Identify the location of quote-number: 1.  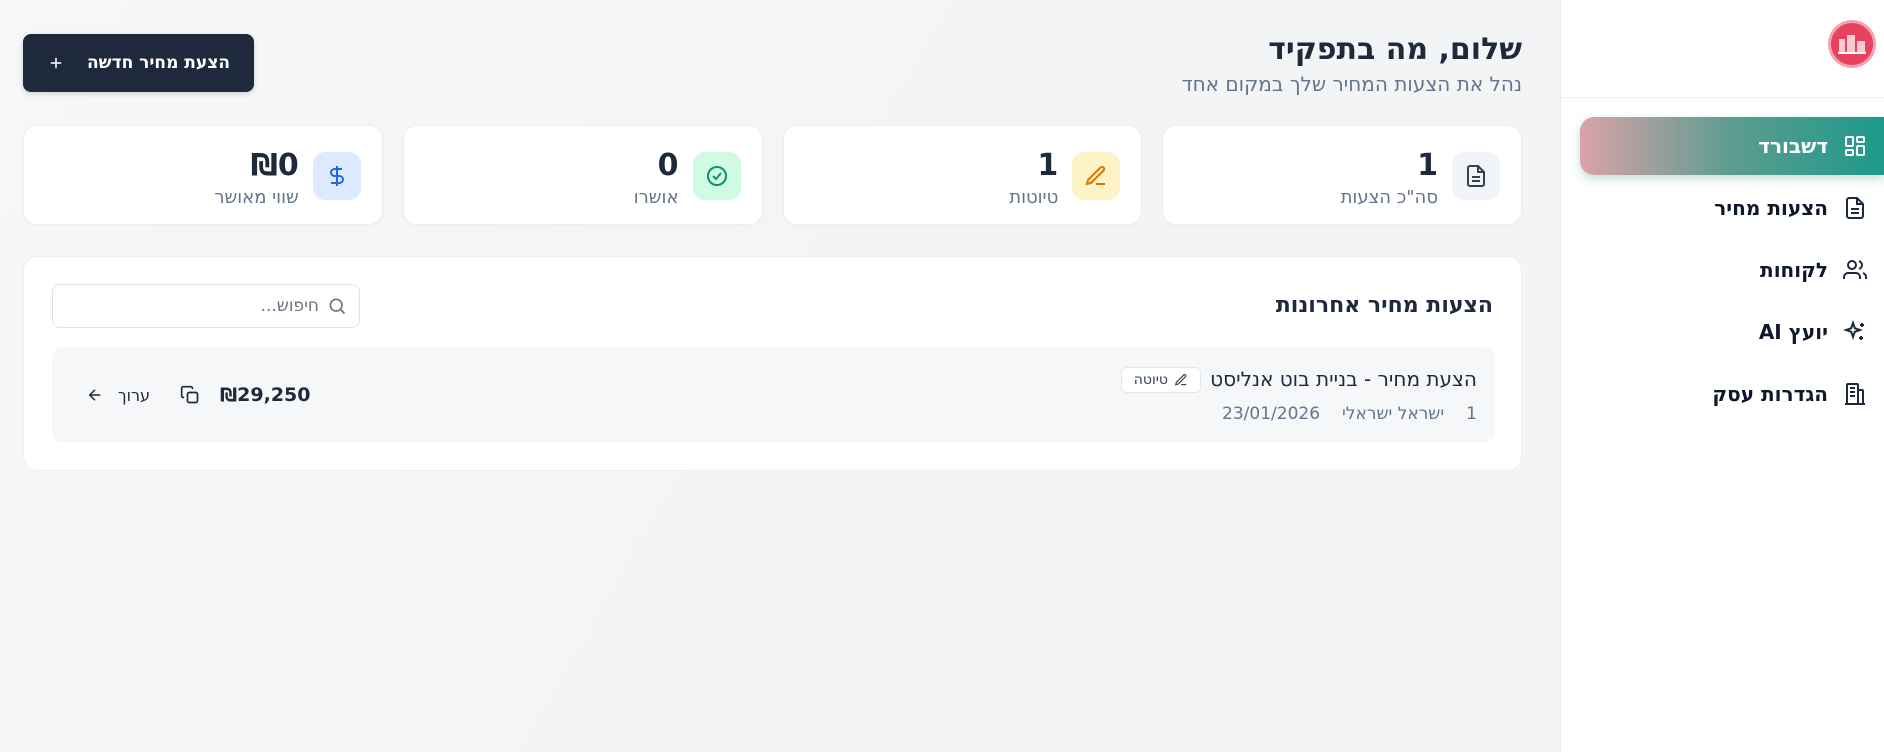
(1471, 414).